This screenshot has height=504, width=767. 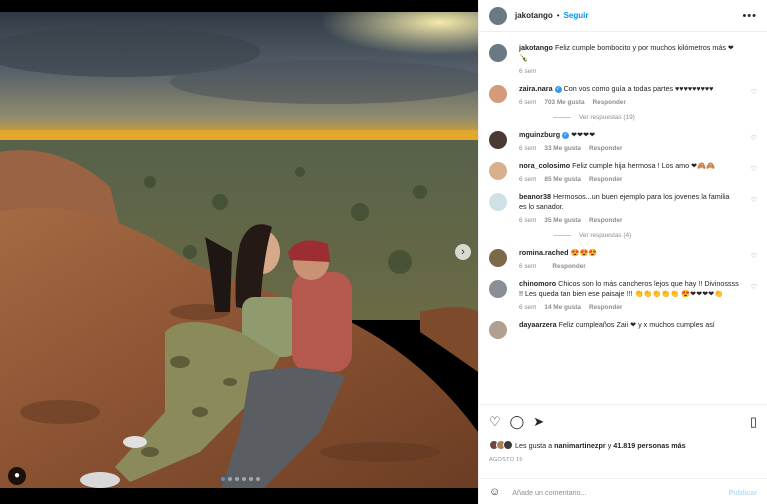 I want to click on author-avatar, so click(x=498, y=15).